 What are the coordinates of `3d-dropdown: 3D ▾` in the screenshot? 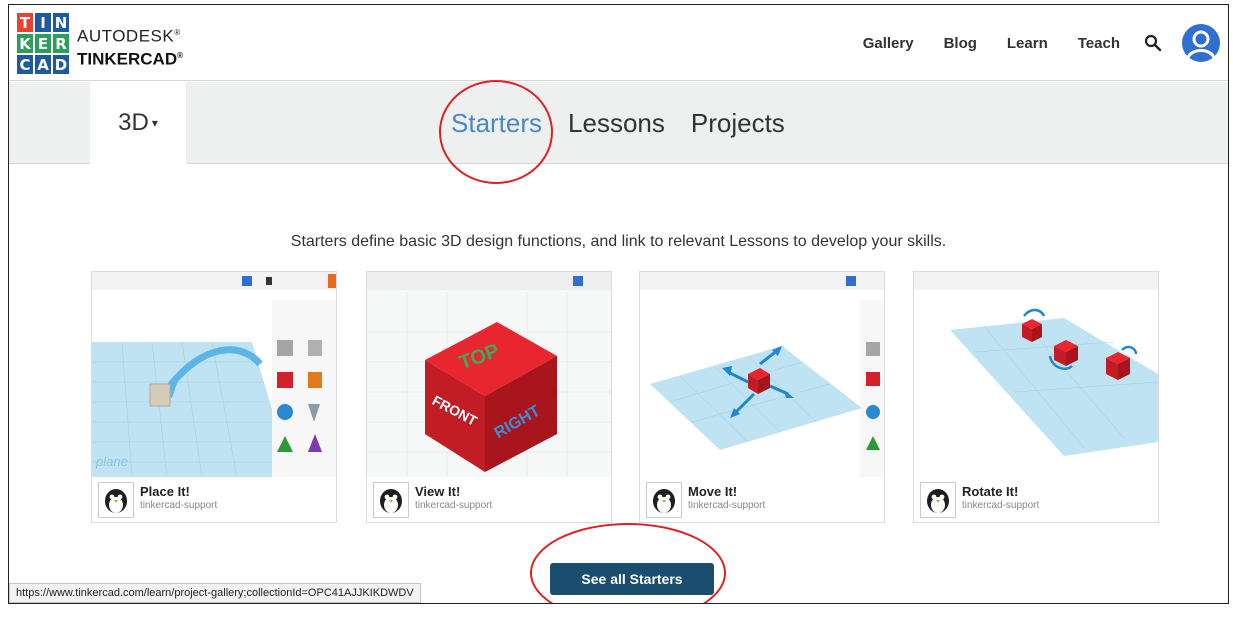 It's located at (138, 123).